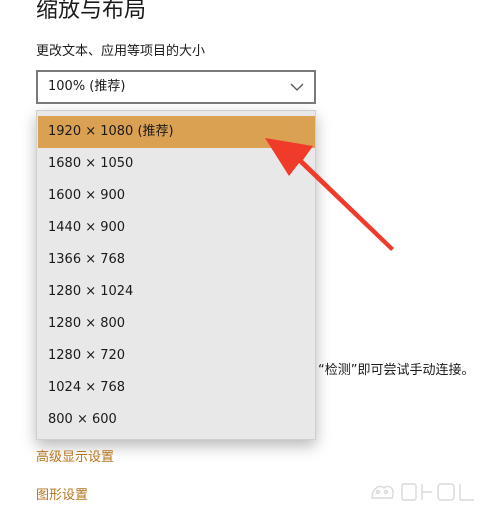  I want to click on resolution-option: 1280 × 720, so click(176, 356).